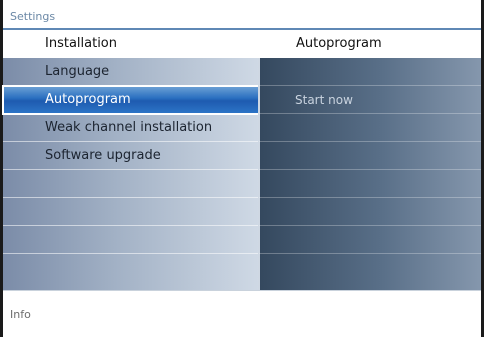  I want to click on menu-item-weak-channel-installation: Weak channel installation, so click(131, 128).